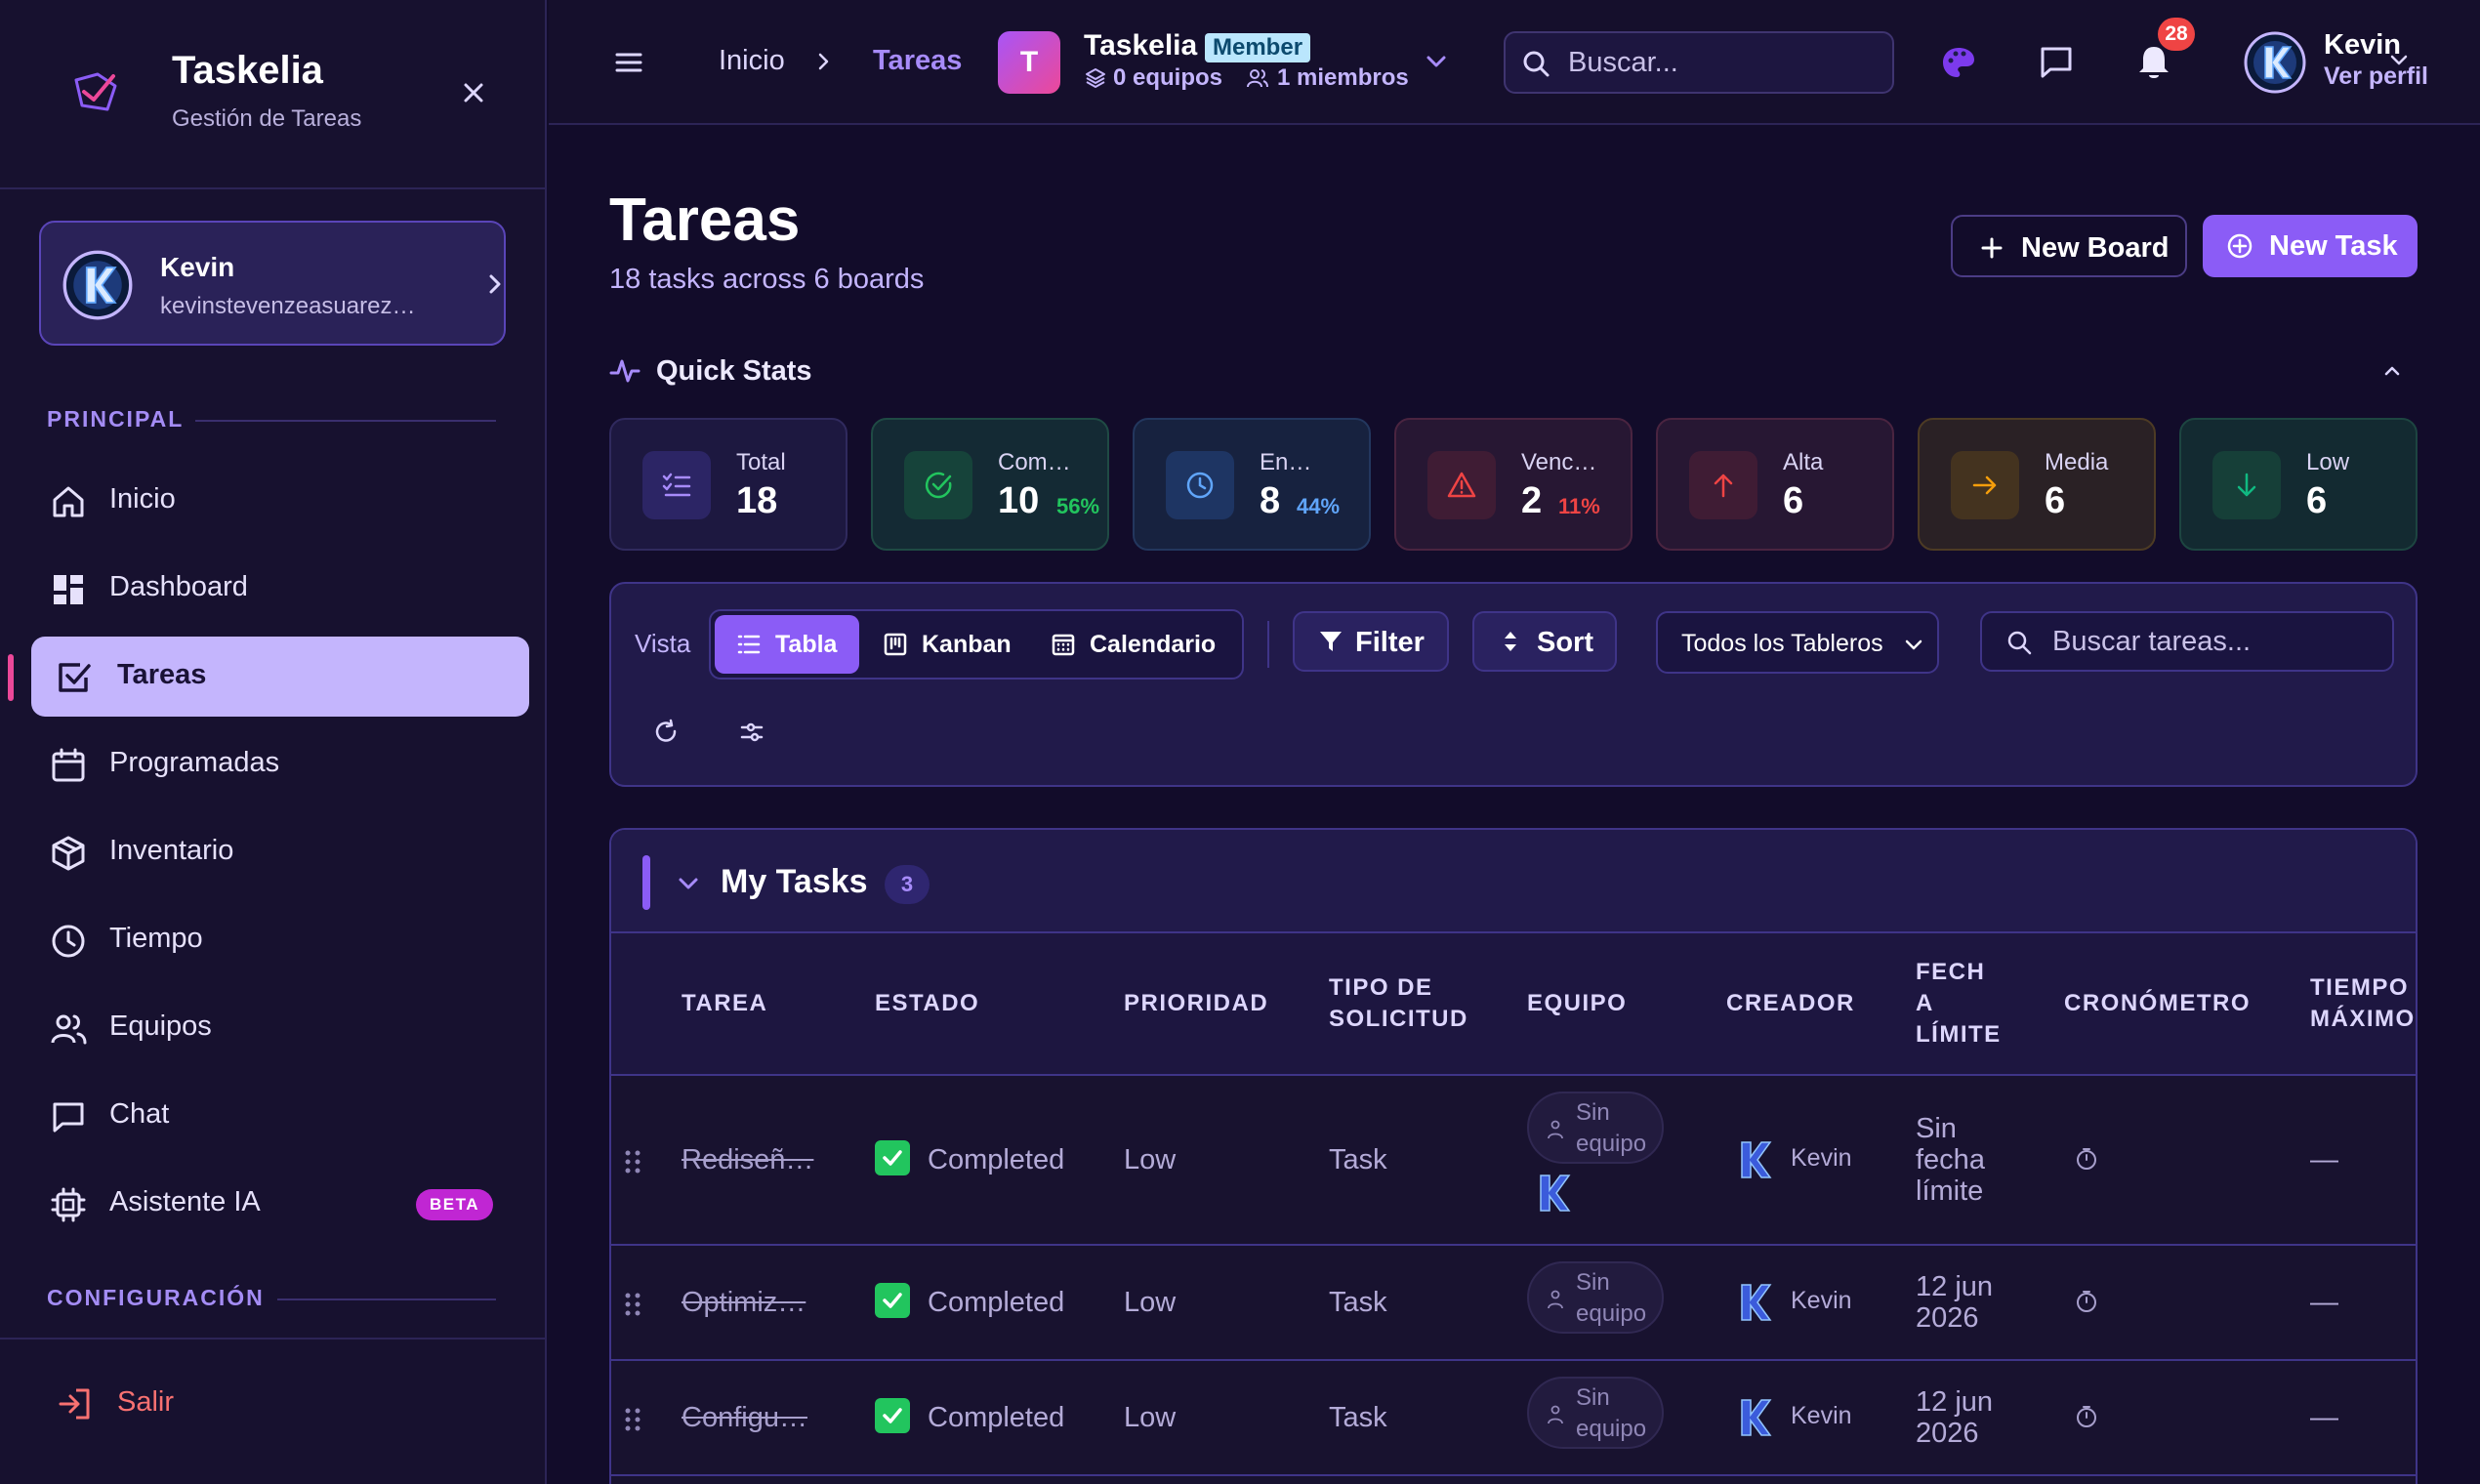 This screenshot has width=2480, height=1484. I want to click on assignee-avatar, so click(1553, 1194).